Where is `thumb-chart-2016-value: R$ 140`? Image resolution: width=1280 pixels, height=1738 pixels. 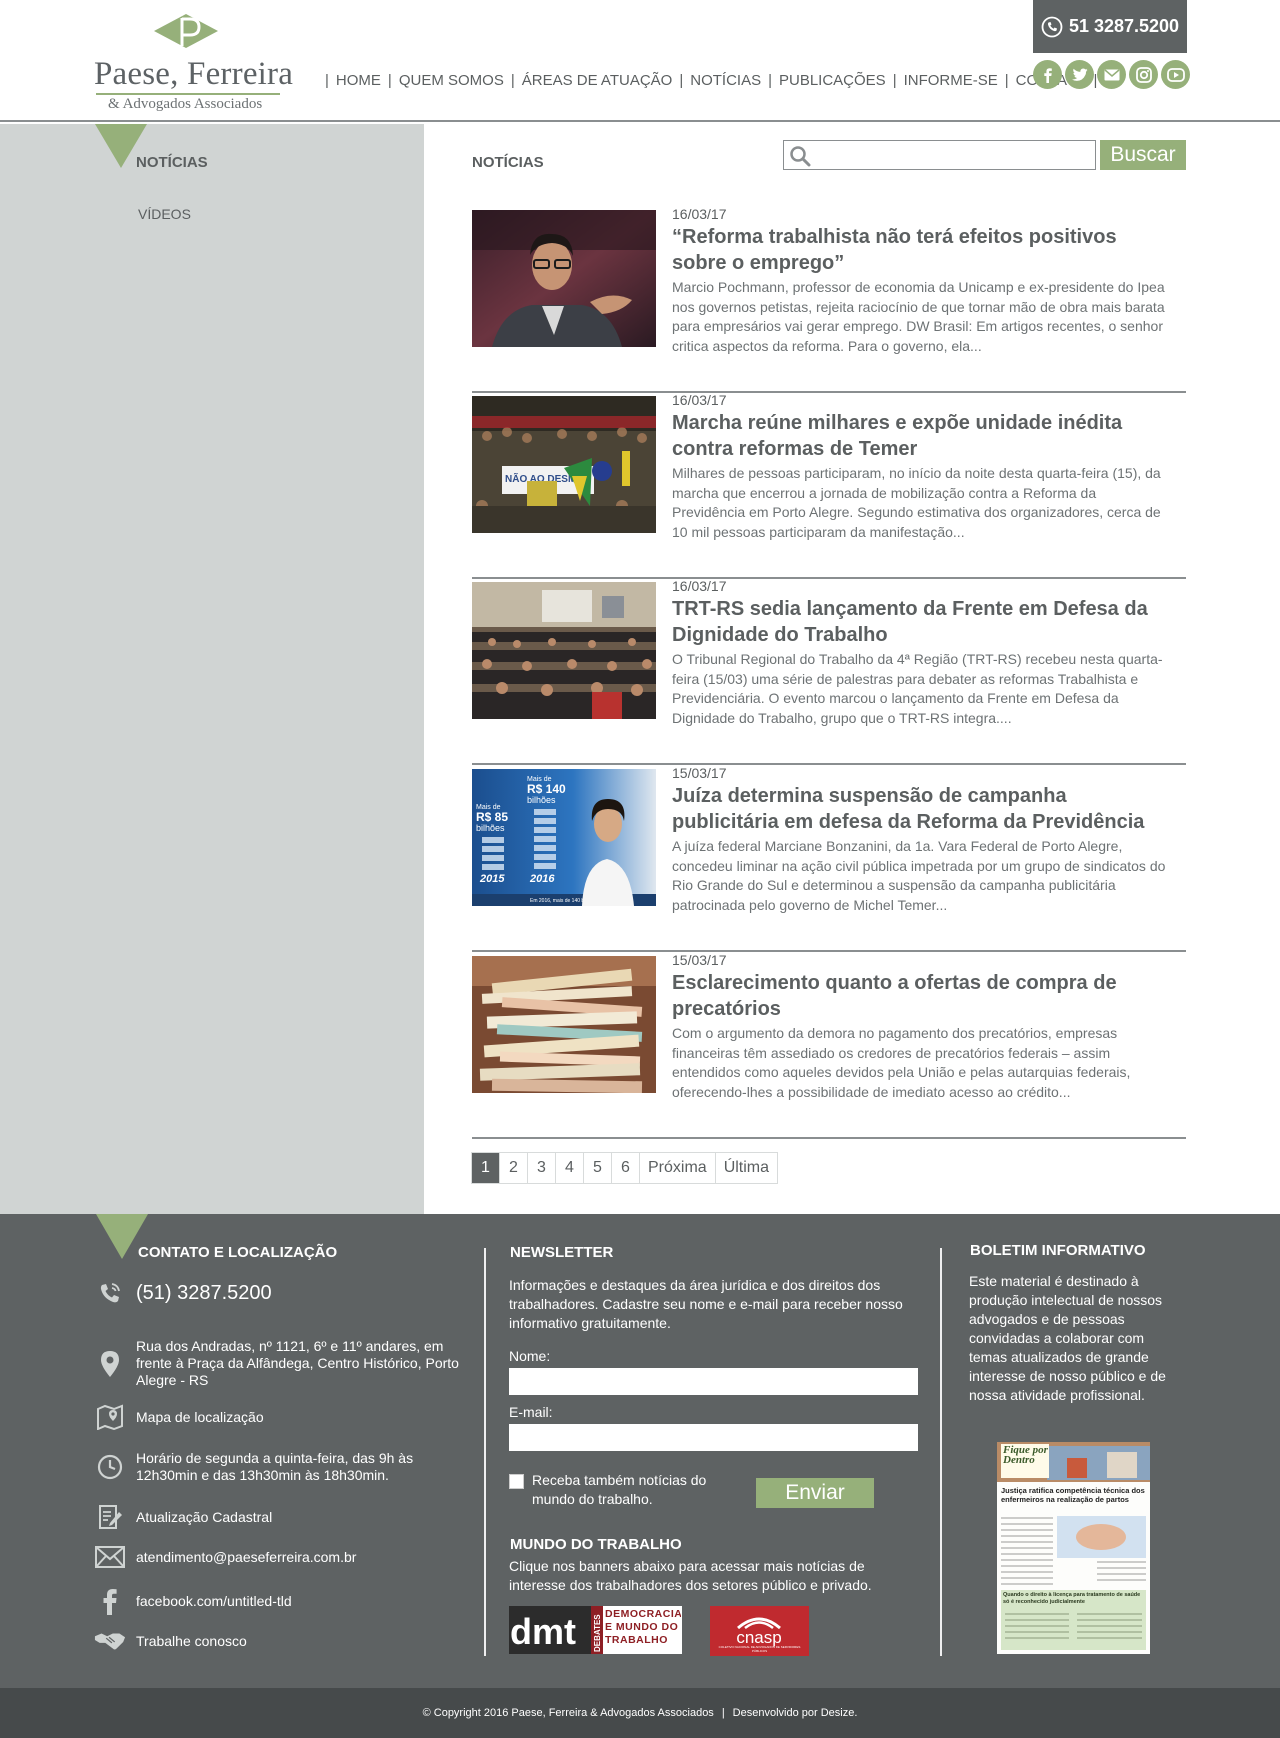 thumb-chart-2016-value: R$ 140 is located at coordinates (546, 789).